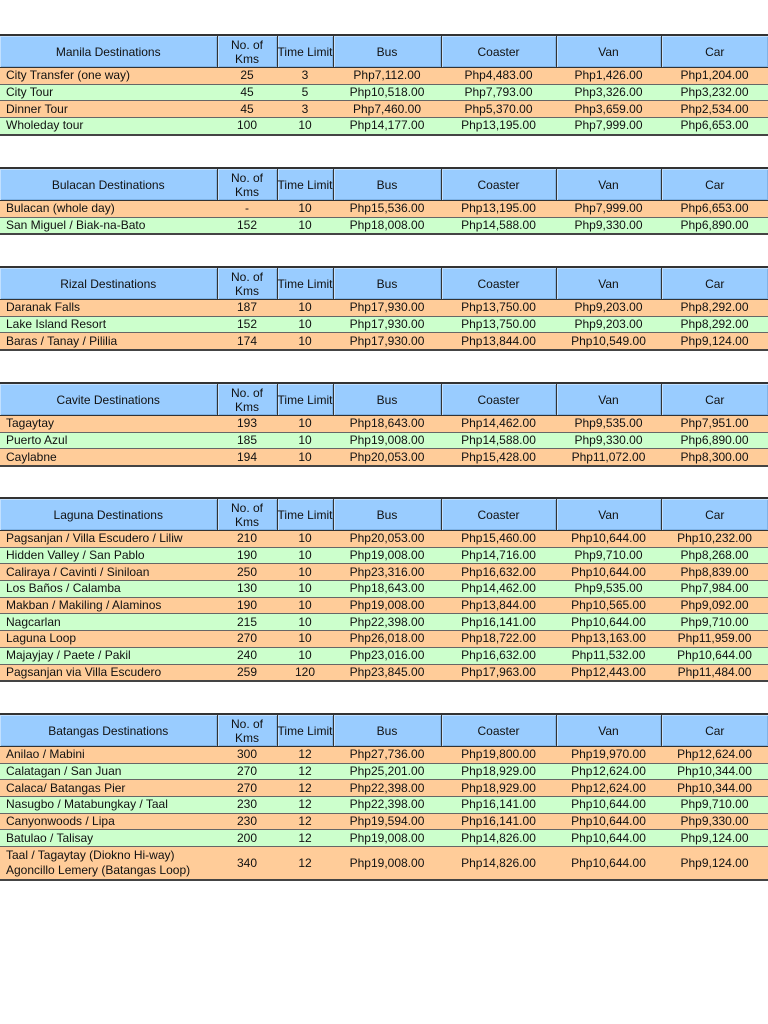 The width and height of the screenshot is (768, 1024). I want to click on bus-cell: Php20,053.00, so click(387, 457).